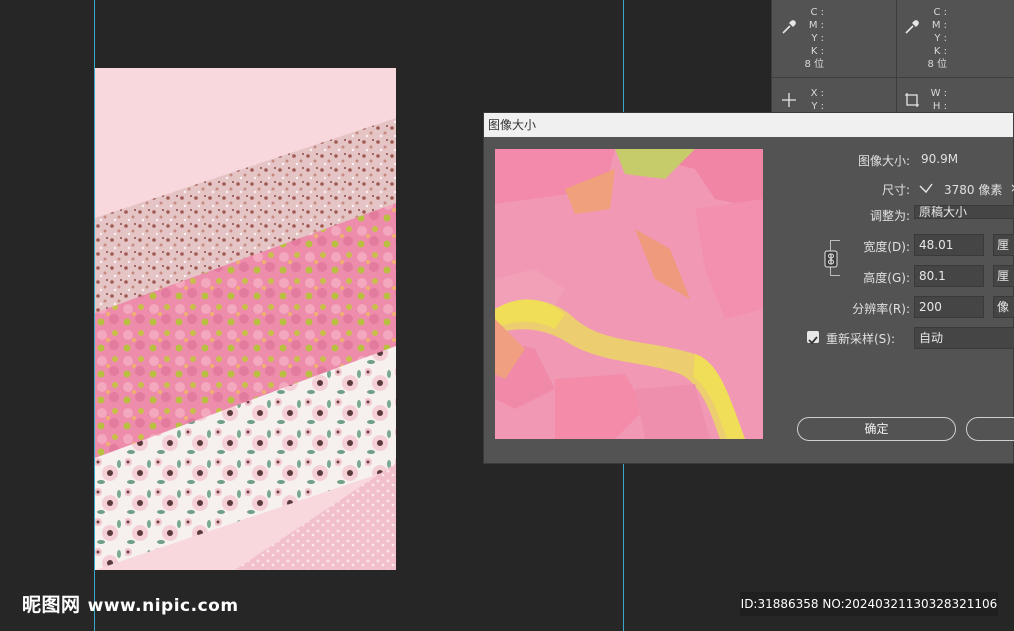 The width and height of the screenshot is (1014, 631). I want to click on site-url: www.nipic.com, so click(163, 606).